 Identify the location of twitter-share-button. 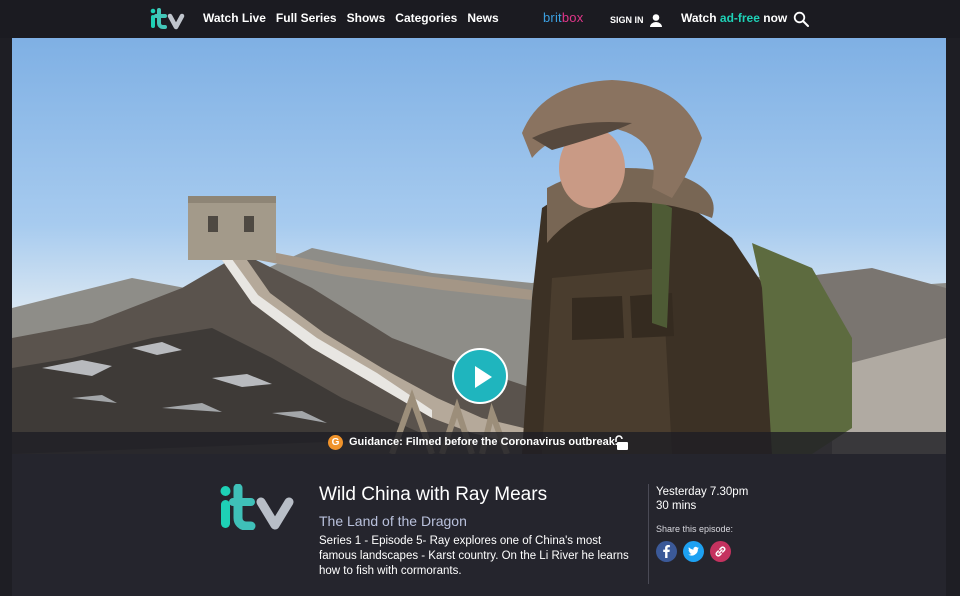
(693, 551).